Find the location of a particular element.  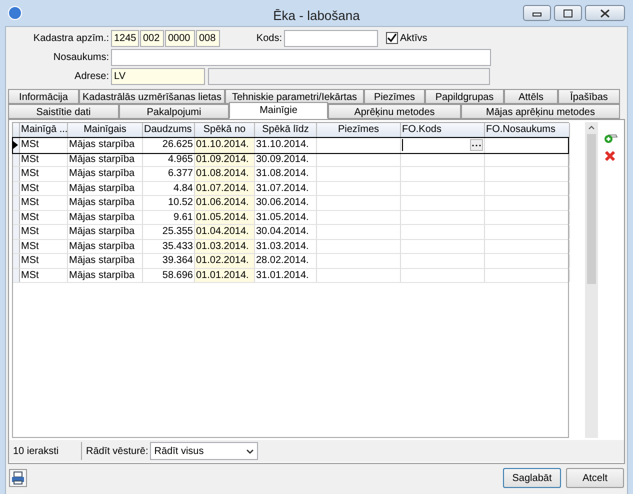

column-header: FO.Kods is located at coordinates (443, 130).